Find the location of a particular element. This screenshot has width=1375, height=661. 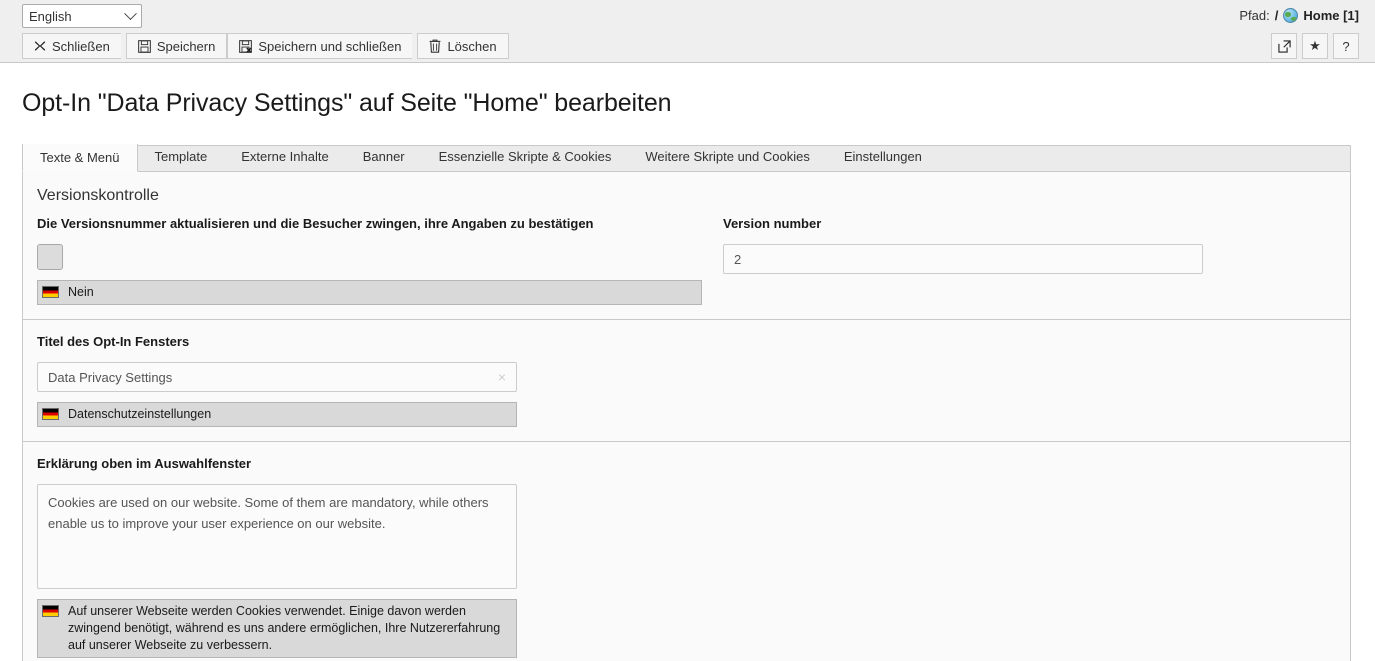

language-select: English is located at coordinates (82, 16).